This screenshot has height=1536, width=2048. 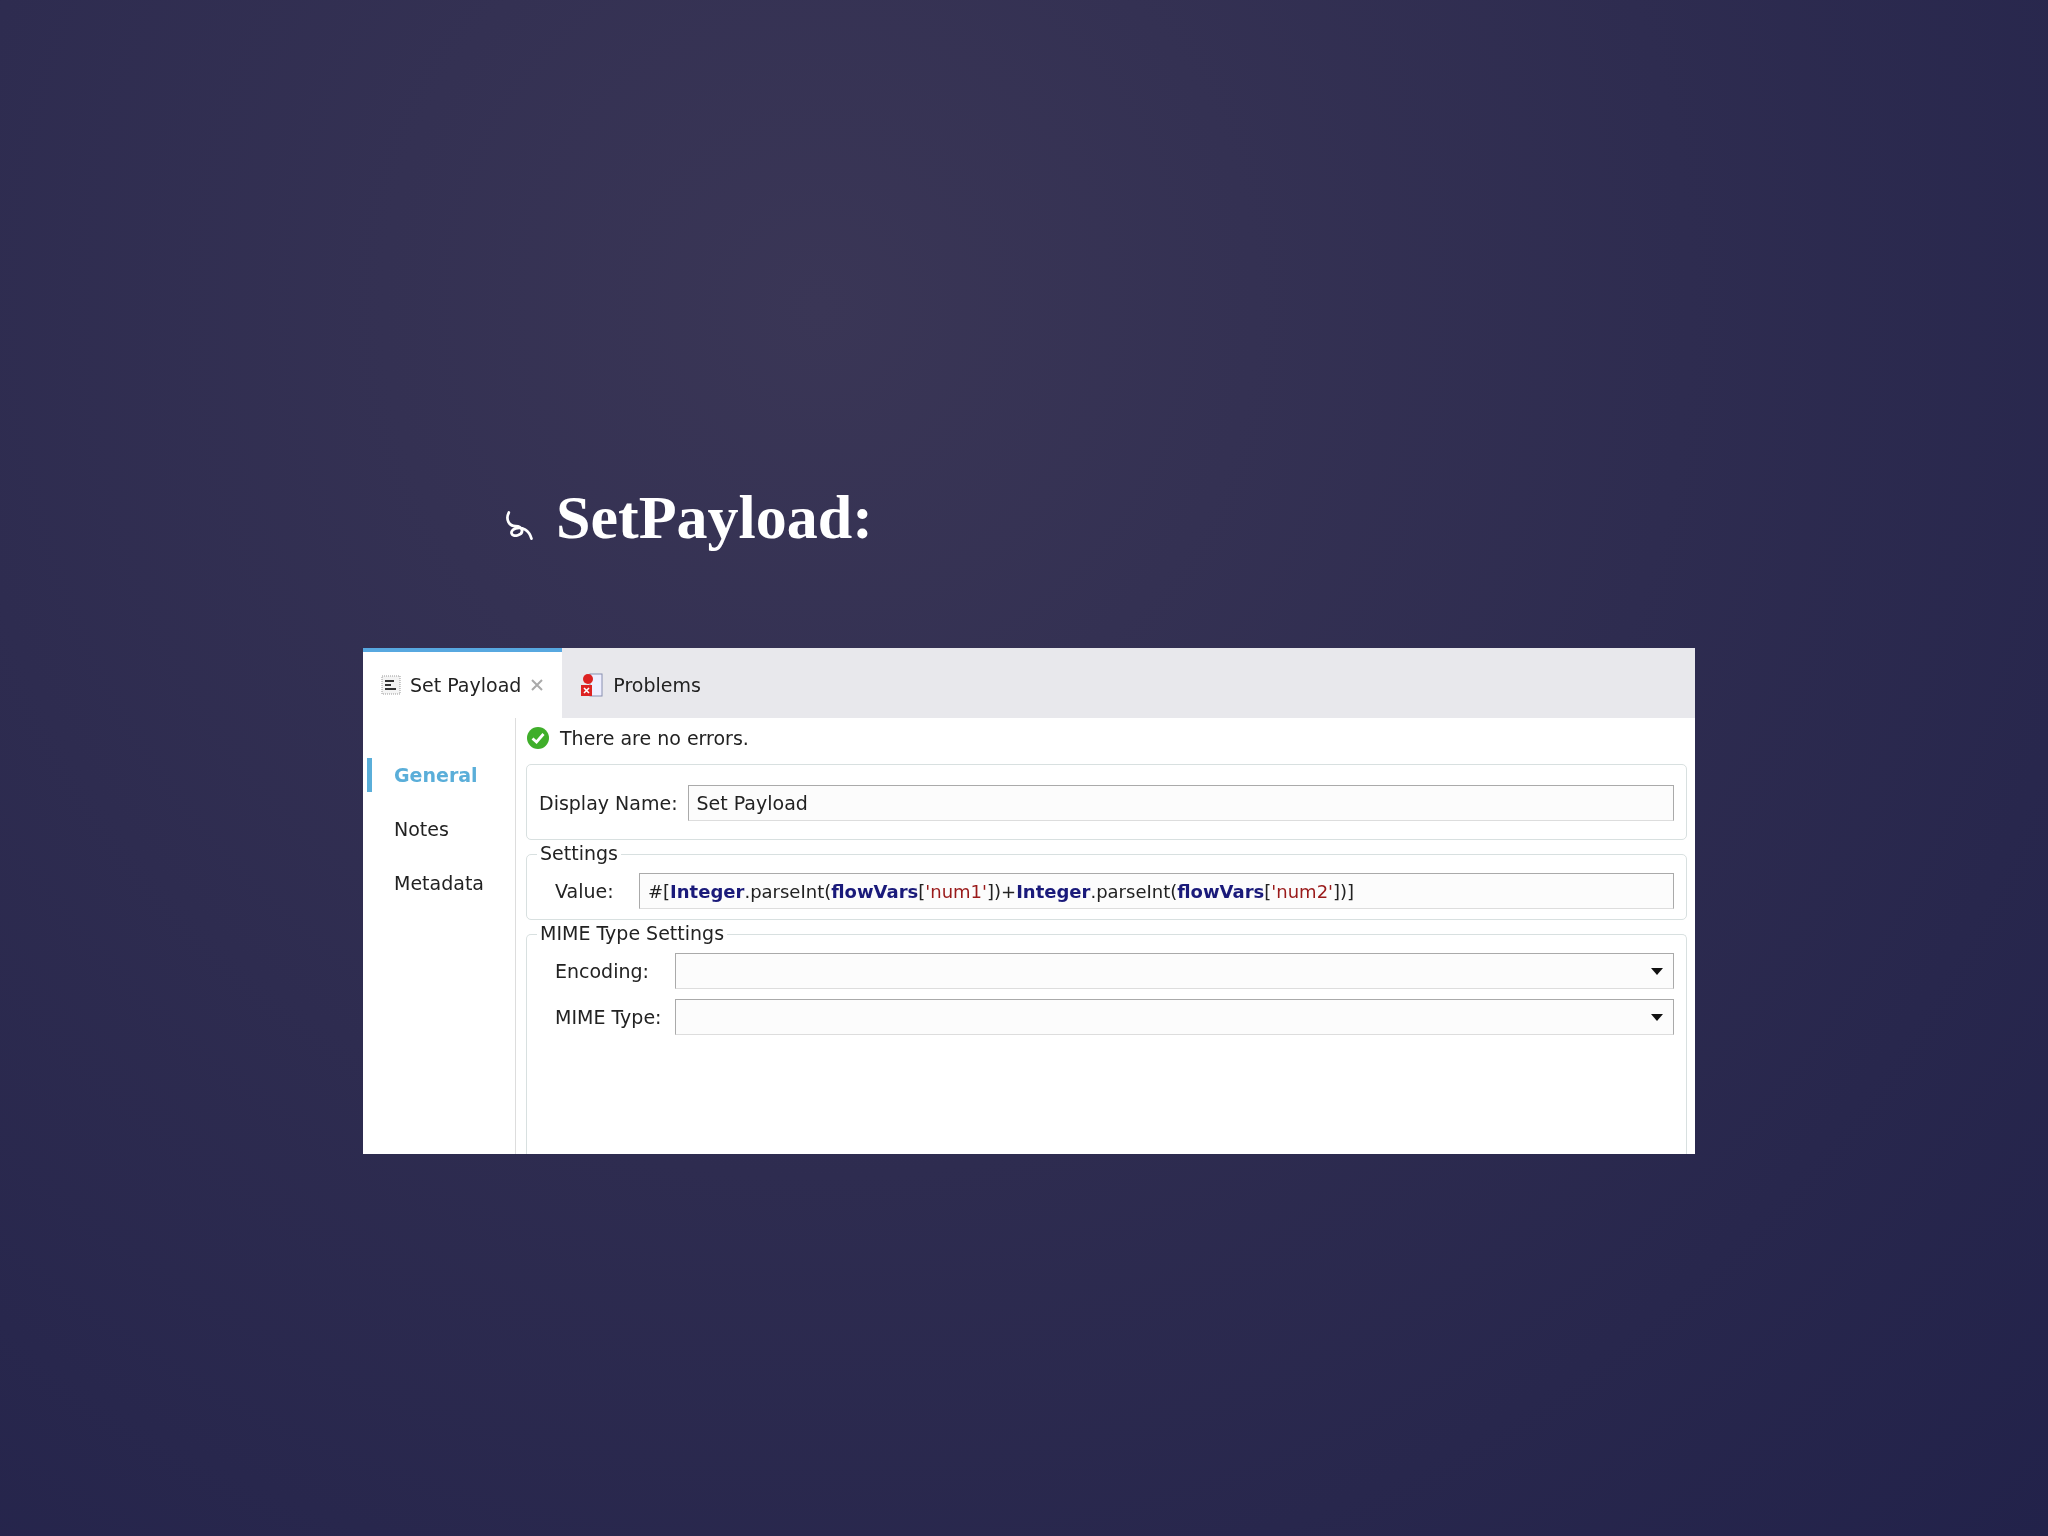 I want to click on field-label: Display Name:, so click(x=608, y=803).